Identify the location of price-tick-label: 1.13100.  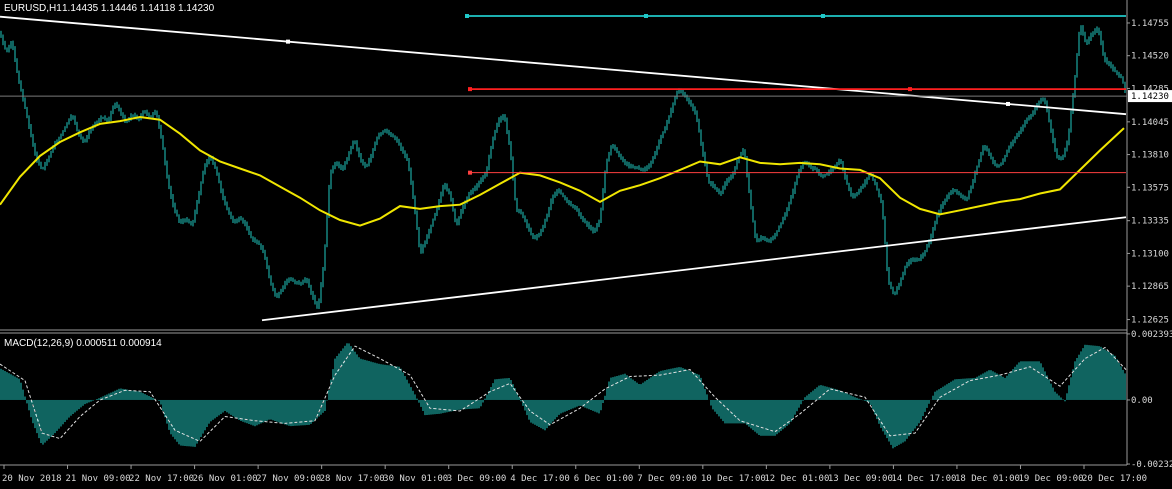
(1150, 254).